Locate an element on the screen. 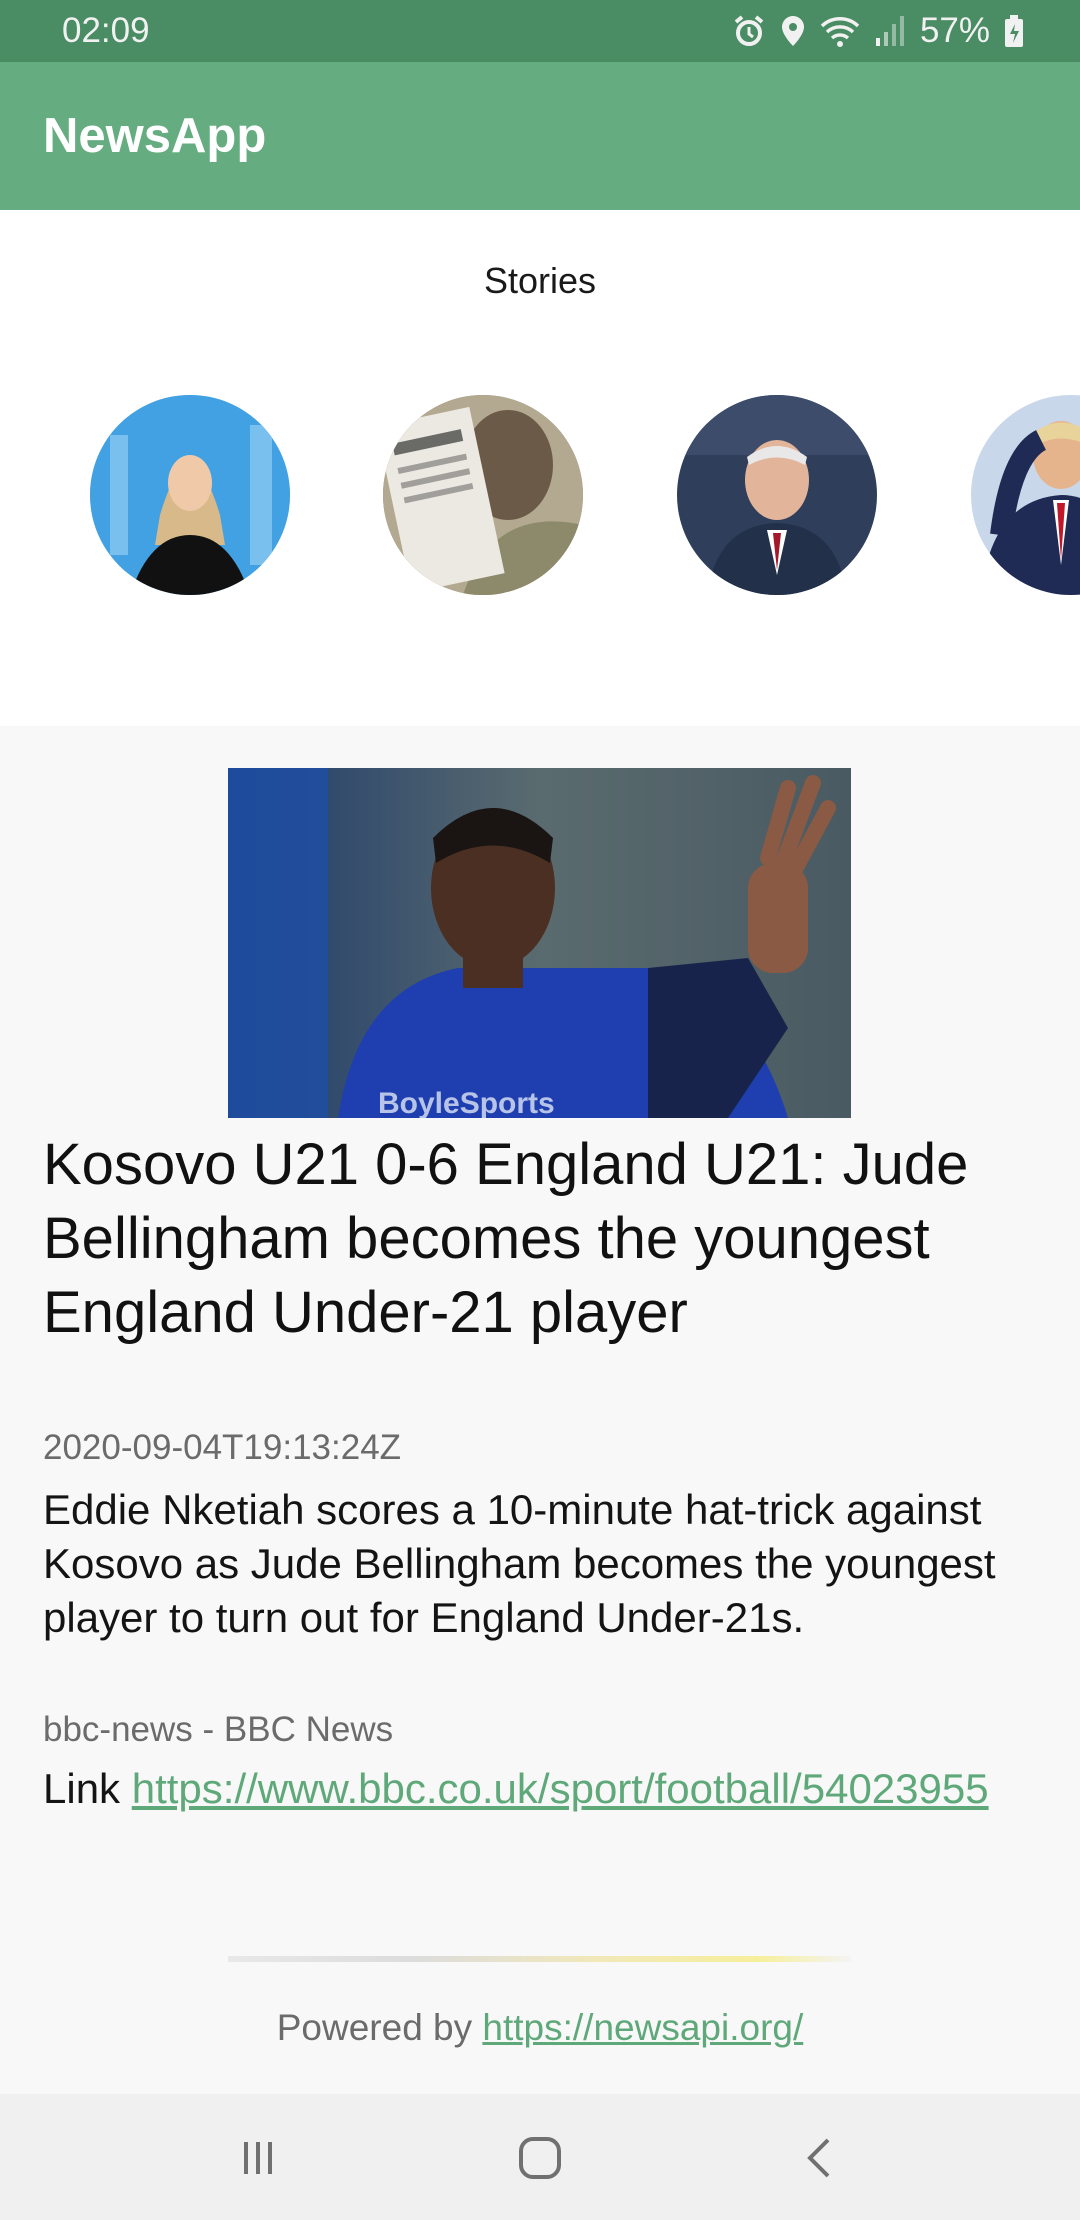  signal-icon is located at coordinates (890, 31).